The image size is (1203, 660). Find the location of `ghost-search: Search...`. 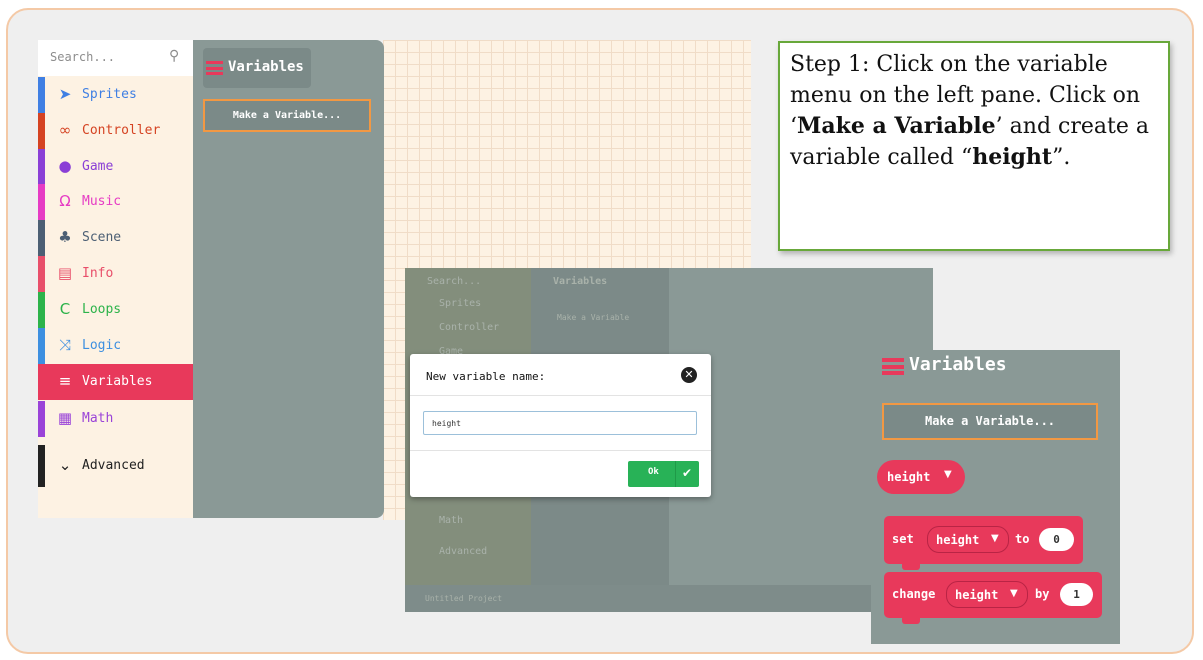

ghost-search: Search... is located at coordinates (454, 281).